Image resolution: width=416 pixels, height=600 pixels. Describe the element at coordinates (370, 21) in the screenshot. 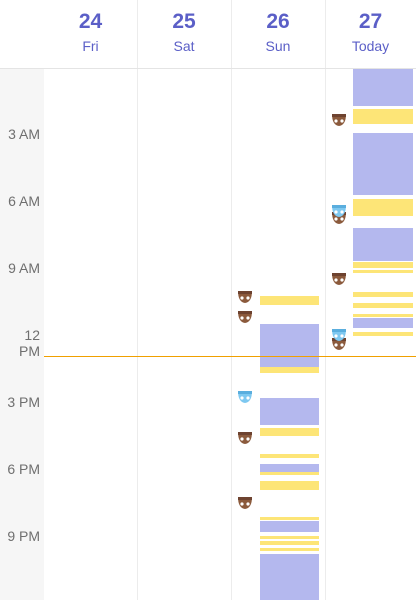

I see `day-number: 27` at that location.